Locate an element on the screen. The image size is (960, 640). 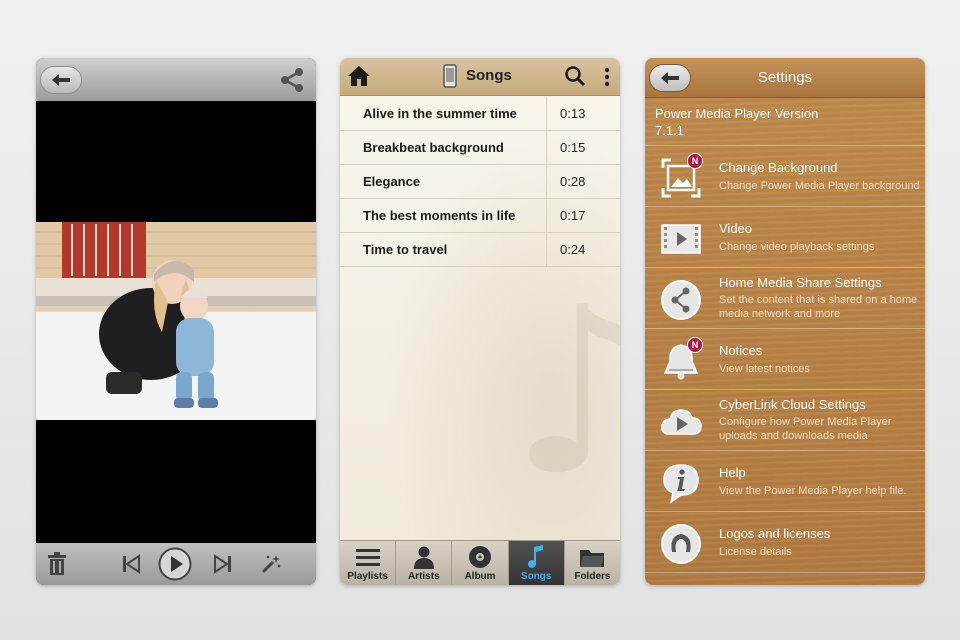
tab-artists: Artists is located at coordinates (424, 563).